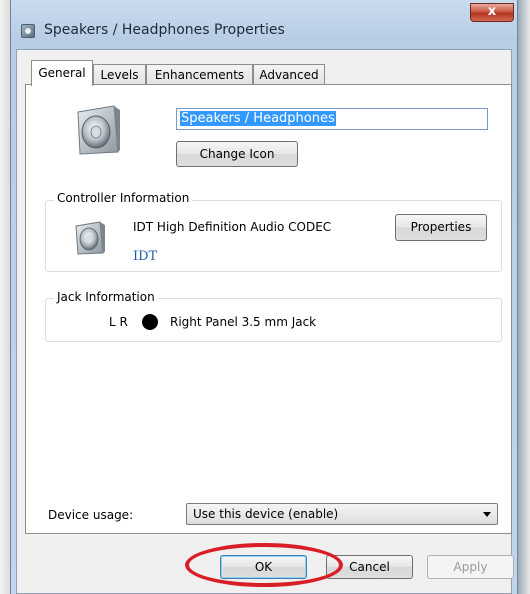 This screenshot has width=530, height=594. Describe the element at coordinates (5, 297) in the screenshot. I see `left-background-edge` at that location.